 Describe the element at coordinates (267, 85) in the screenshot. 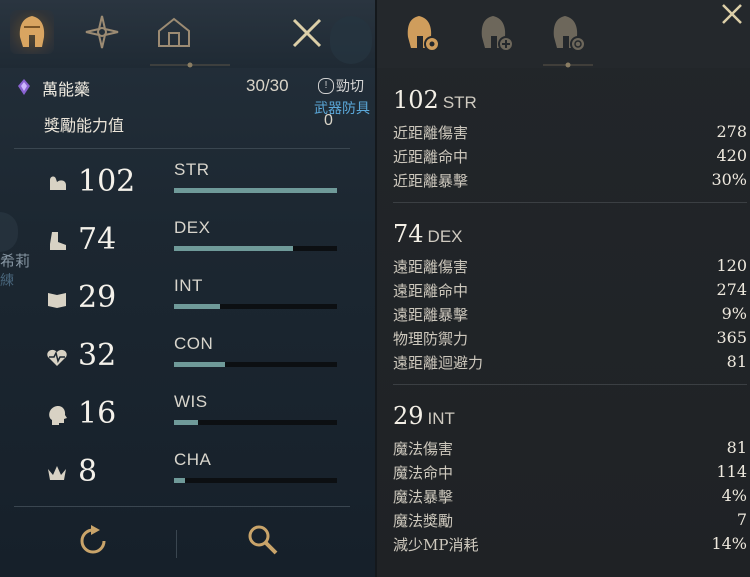

I see `potion-count: 30/30` at that location.